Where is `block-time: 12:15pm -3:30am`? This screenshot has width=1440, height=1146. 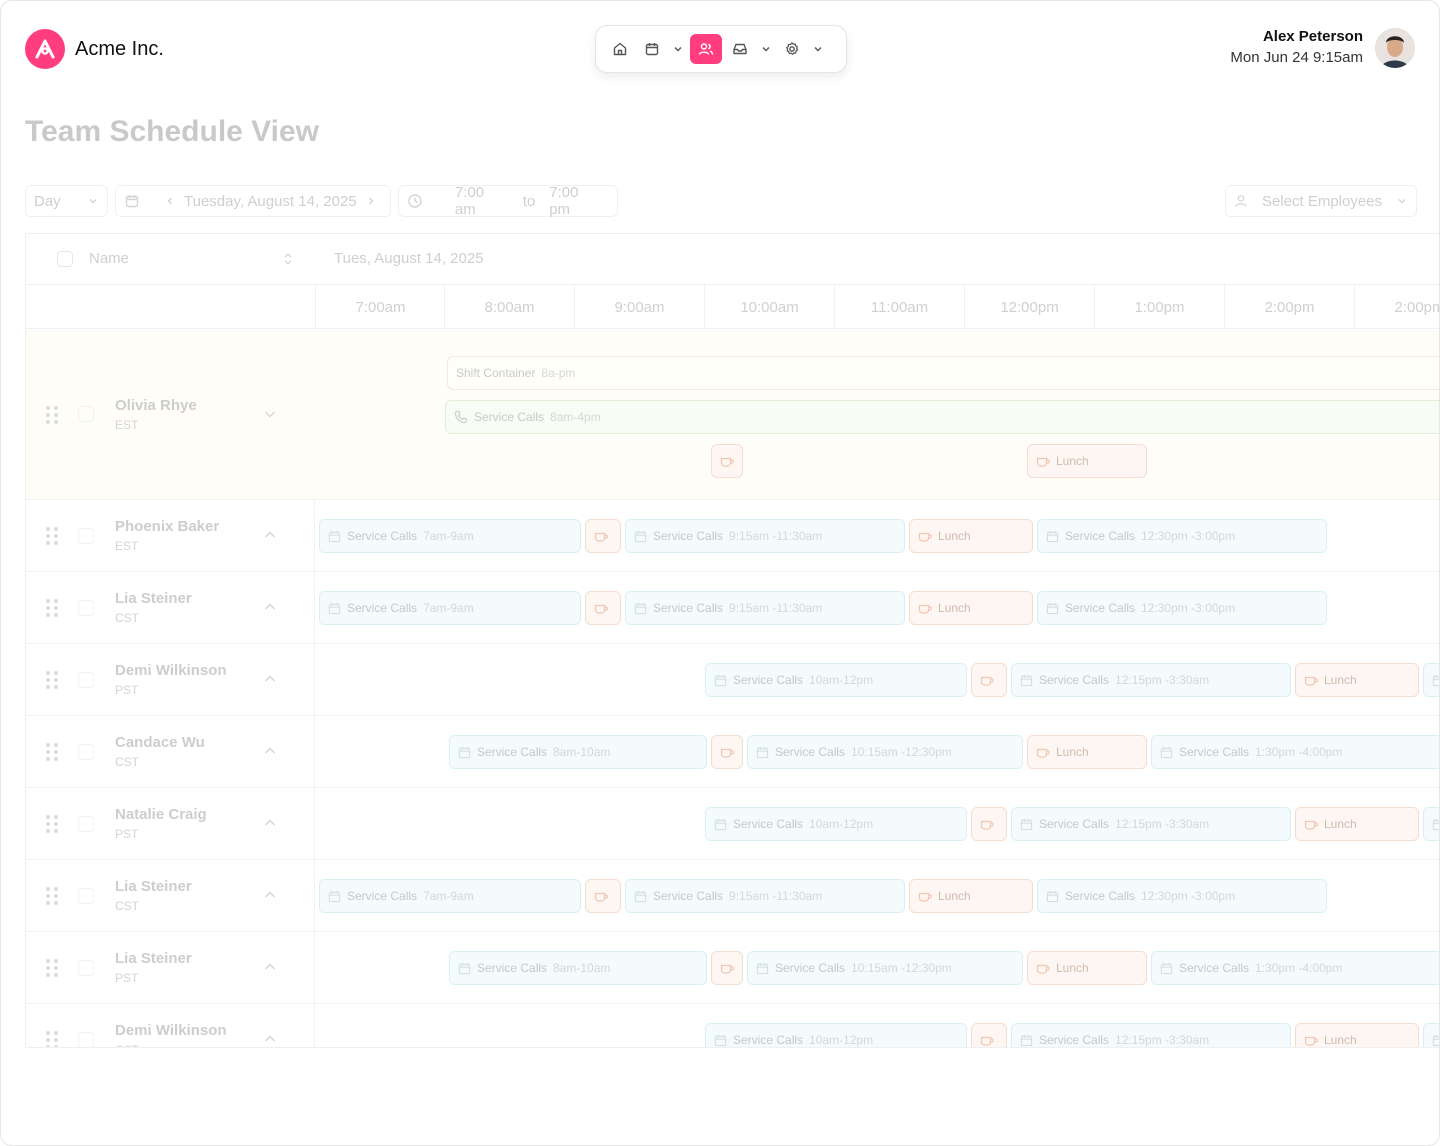 block-time: 12:15pm -3:30am is located at coordinates (1162, 1040).